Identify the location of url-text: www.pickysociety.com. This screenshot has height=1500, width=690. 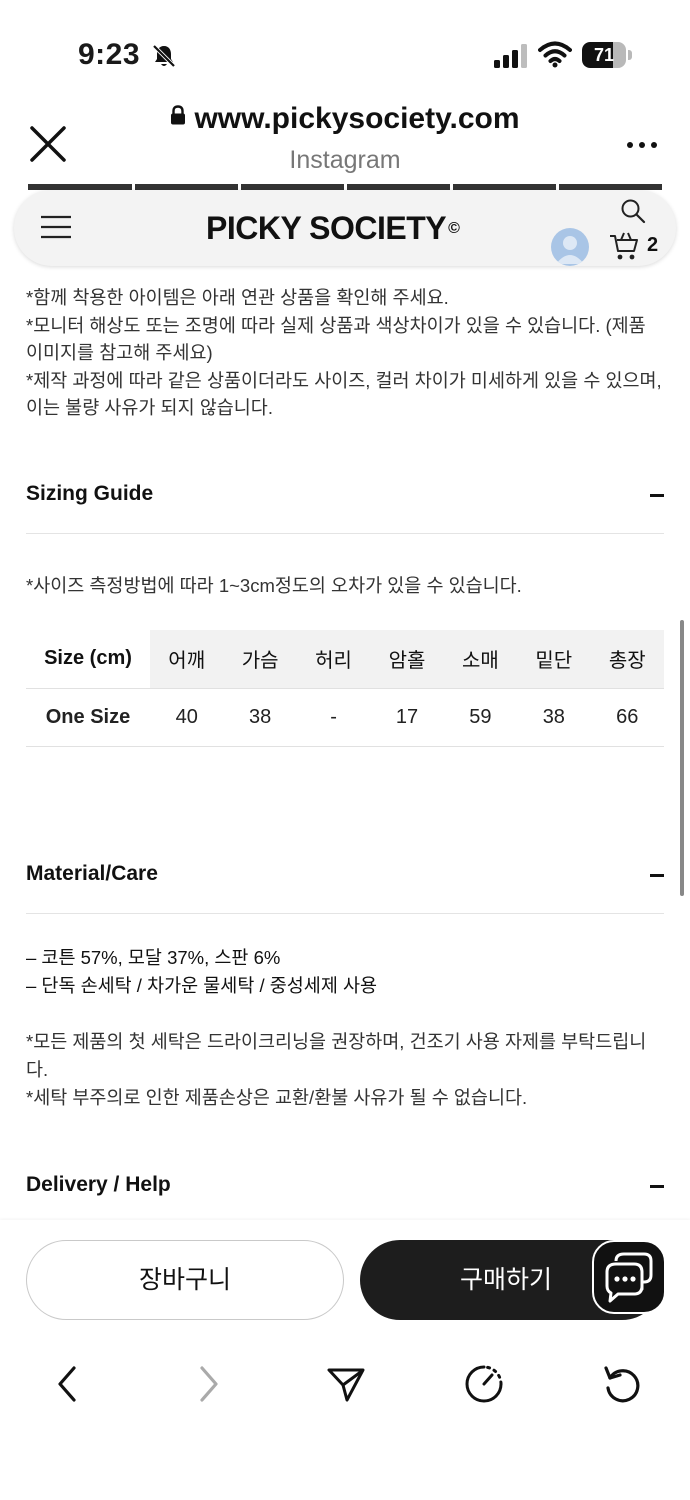
(357, 118).